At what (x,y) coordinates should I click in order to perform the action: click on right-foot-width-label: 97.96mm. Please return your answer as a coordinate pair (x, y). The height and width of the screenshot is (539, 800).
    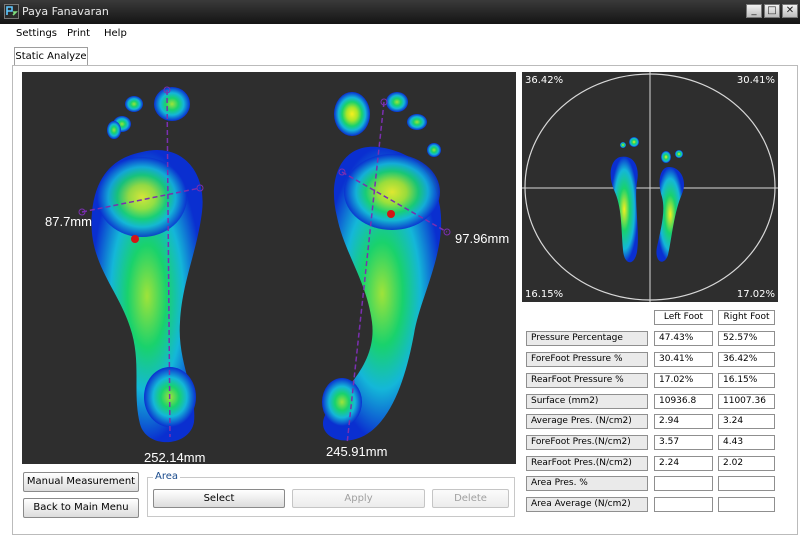
    Looking at the image, I should click on (482, 238).